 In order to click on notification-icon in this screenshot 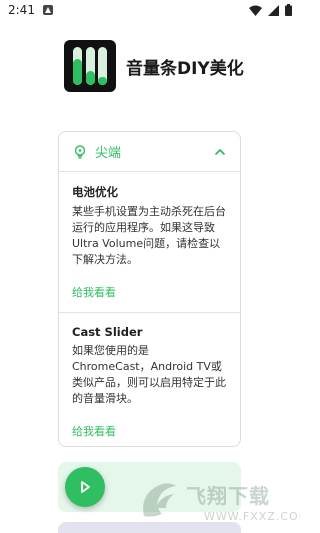, I will do `click(47, 10)`.